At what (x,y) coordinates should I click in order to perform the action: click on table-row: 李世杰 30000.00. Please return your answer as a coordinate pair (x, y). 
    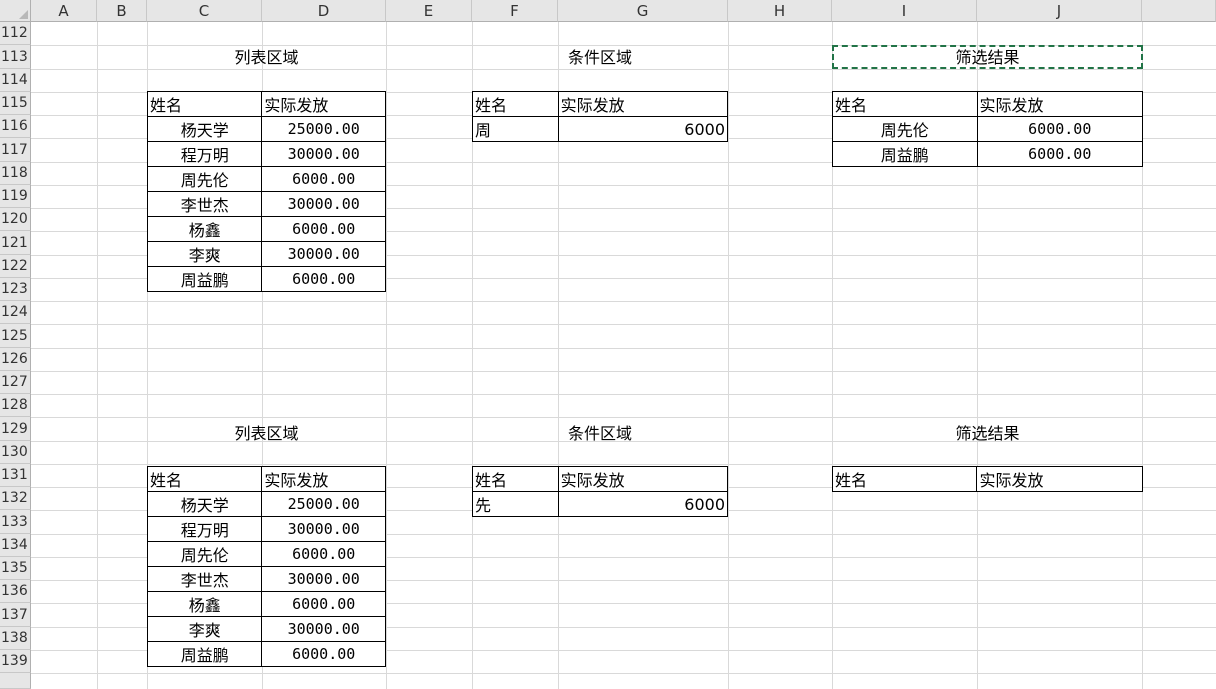
    Looking at the image, I should click on (266, 579).